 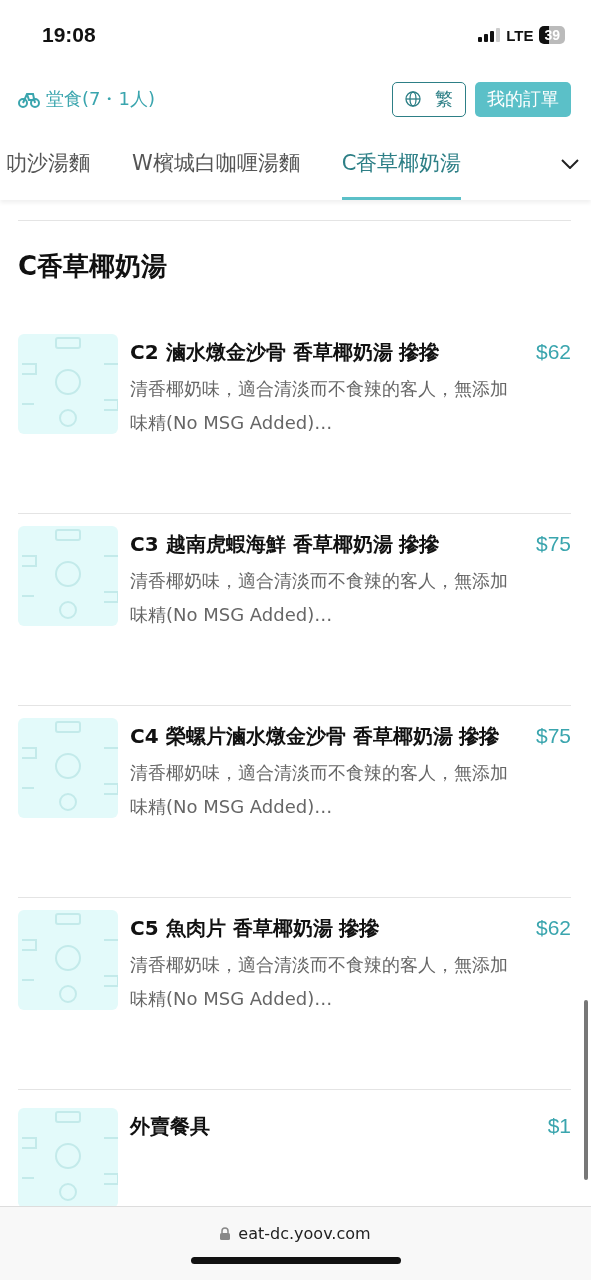 What do you see at coordinates (558, 1126) in the screenshot?
I see `item-price: $1` at bounding box center [558, 1126].